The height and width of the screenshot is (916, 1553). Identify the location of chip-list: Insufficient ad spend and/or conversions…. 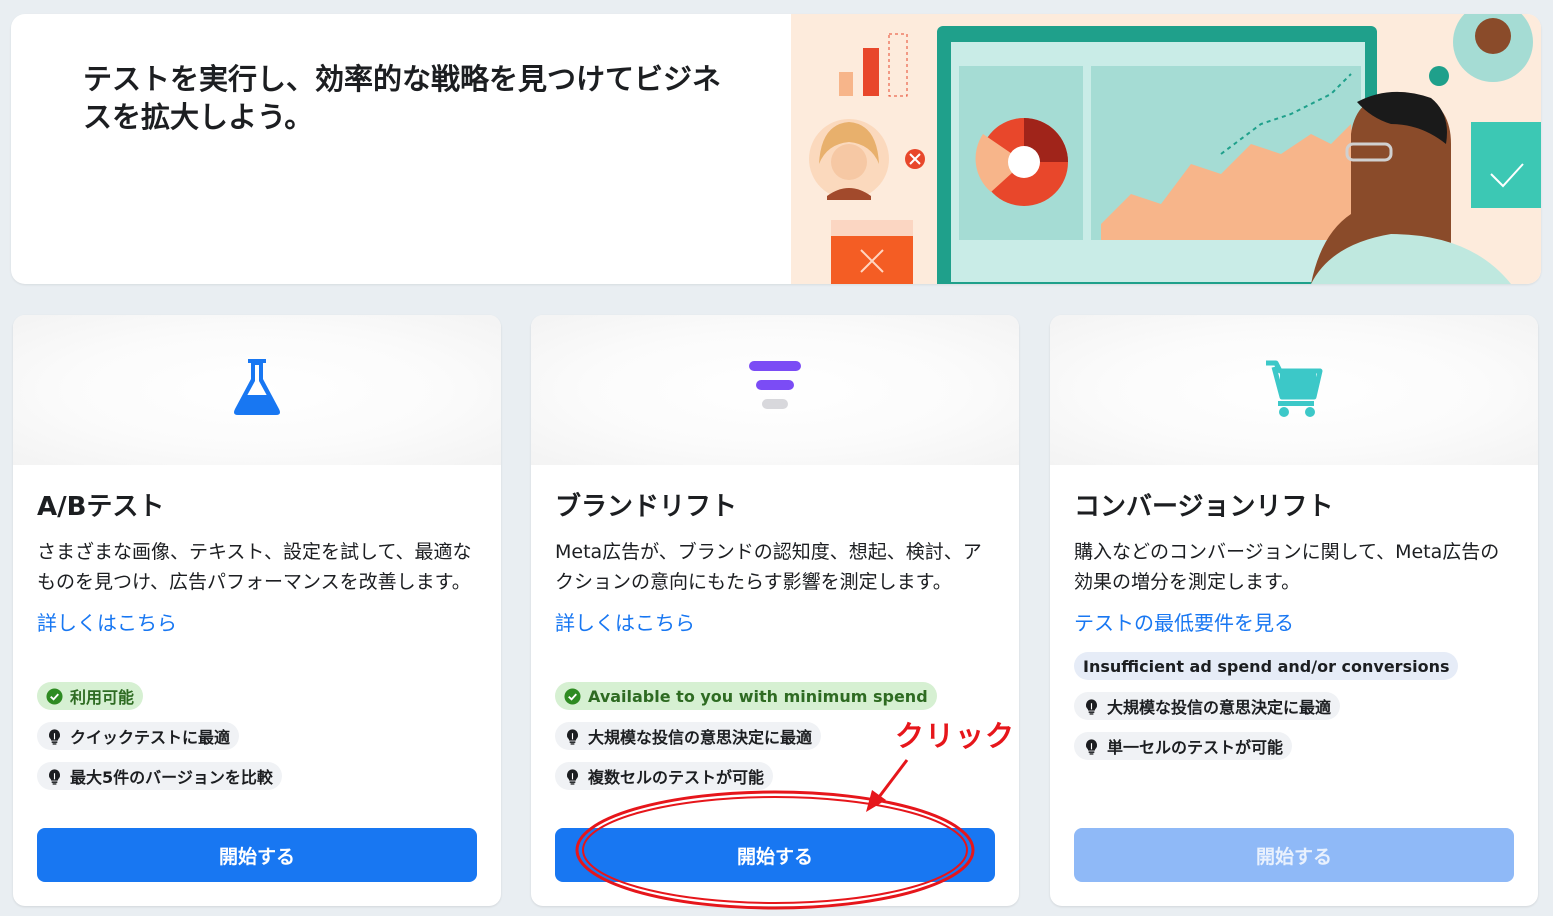
(1295, 712).